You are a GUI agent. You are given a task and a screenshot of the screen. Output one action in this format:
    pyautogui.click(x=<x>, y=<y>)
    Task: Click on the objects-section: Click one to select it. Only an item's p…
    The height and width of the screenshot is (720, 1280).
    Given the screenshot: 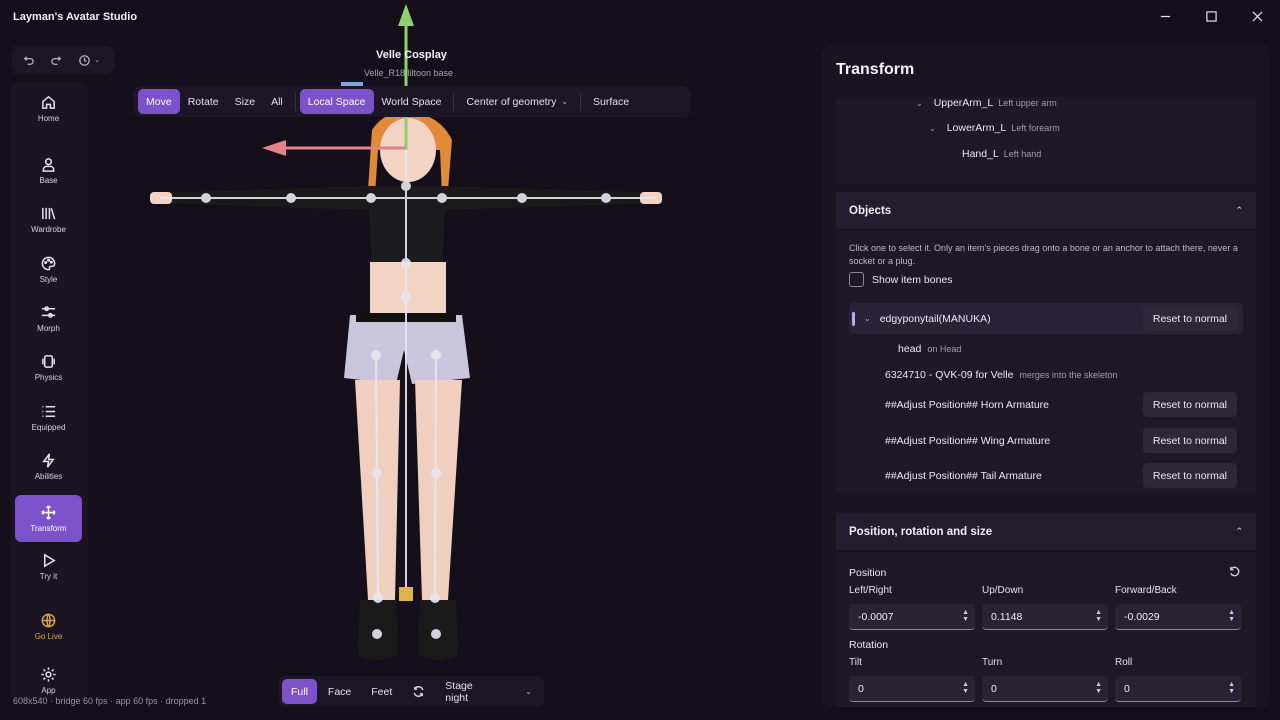 What is the action you would take?
    pyautogui.click(x=1046, y=362)
    